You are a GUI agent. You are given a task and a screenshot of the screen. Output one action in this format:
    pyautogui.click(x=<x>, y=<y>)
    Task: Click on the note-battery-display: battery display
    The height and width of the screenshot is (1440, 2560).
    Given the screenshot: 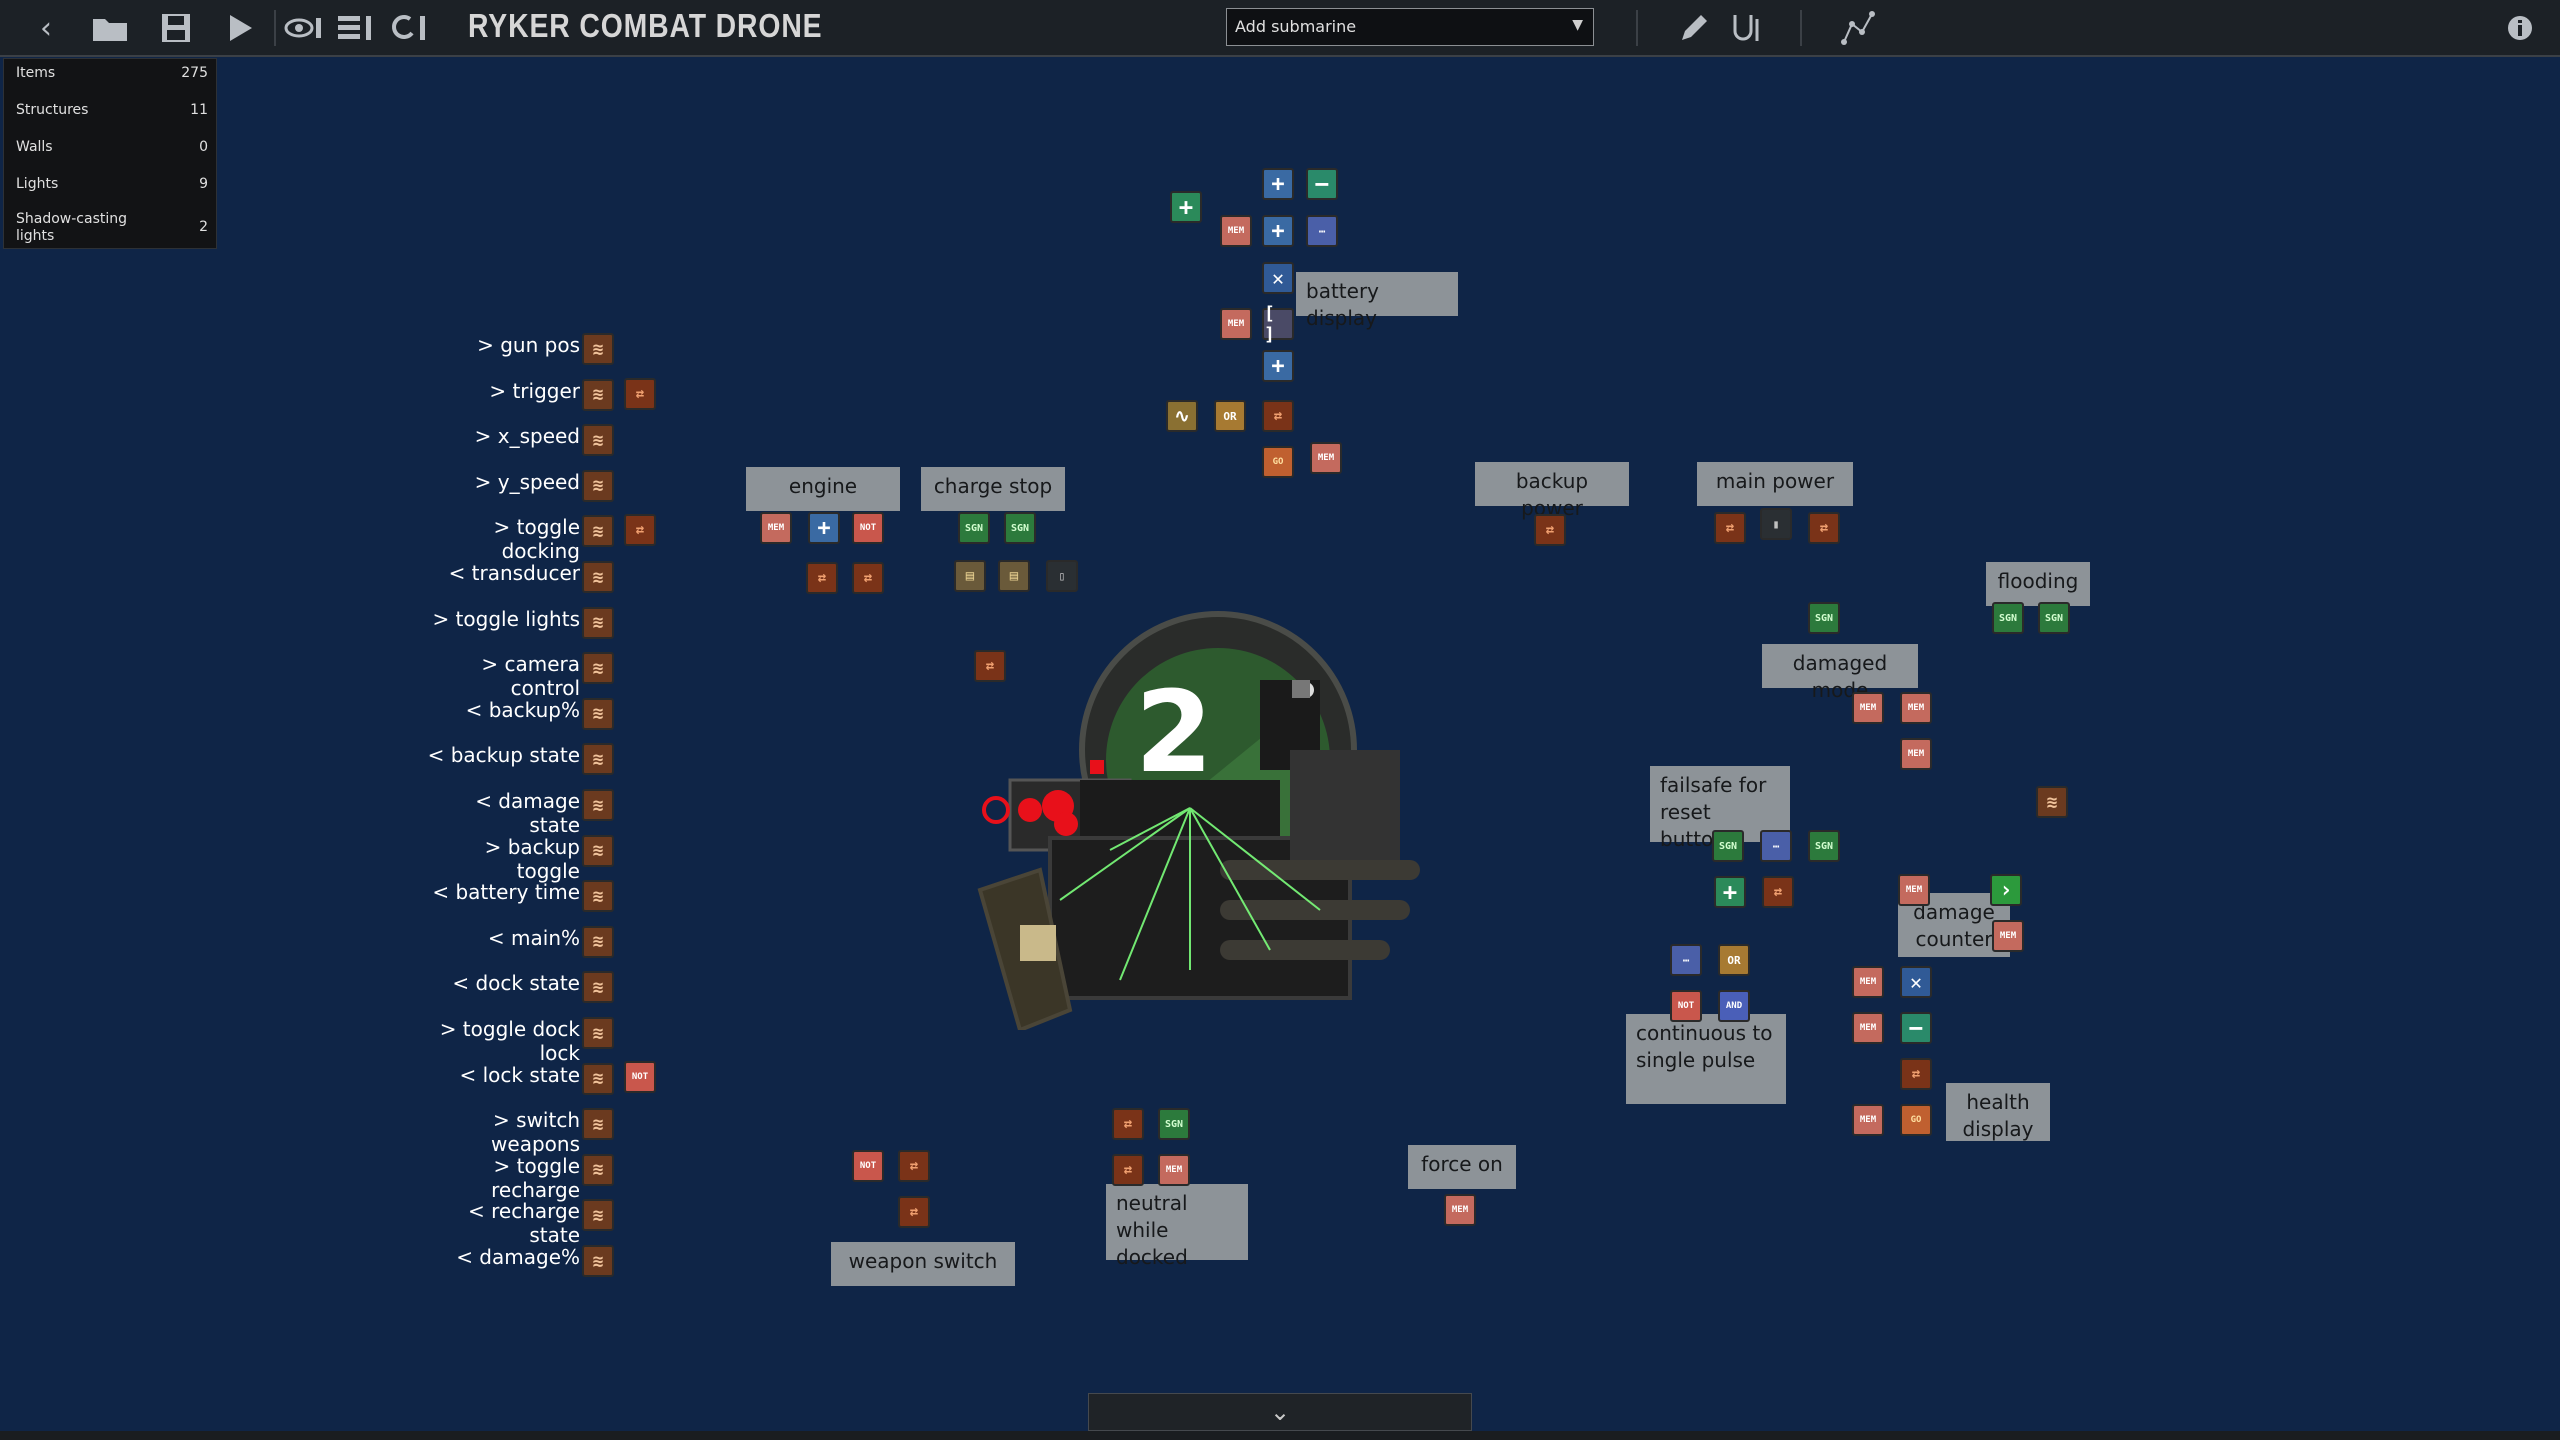 What is the action you would take?
    pyautogui.click(x=1377, y=301)
    